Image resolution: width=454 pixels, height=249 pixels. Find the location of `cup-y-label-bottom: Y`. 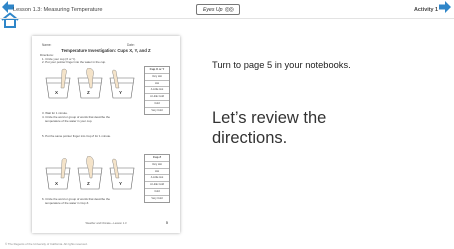

cup-y-label-bottom: Y is located at coordinates (120, 183).